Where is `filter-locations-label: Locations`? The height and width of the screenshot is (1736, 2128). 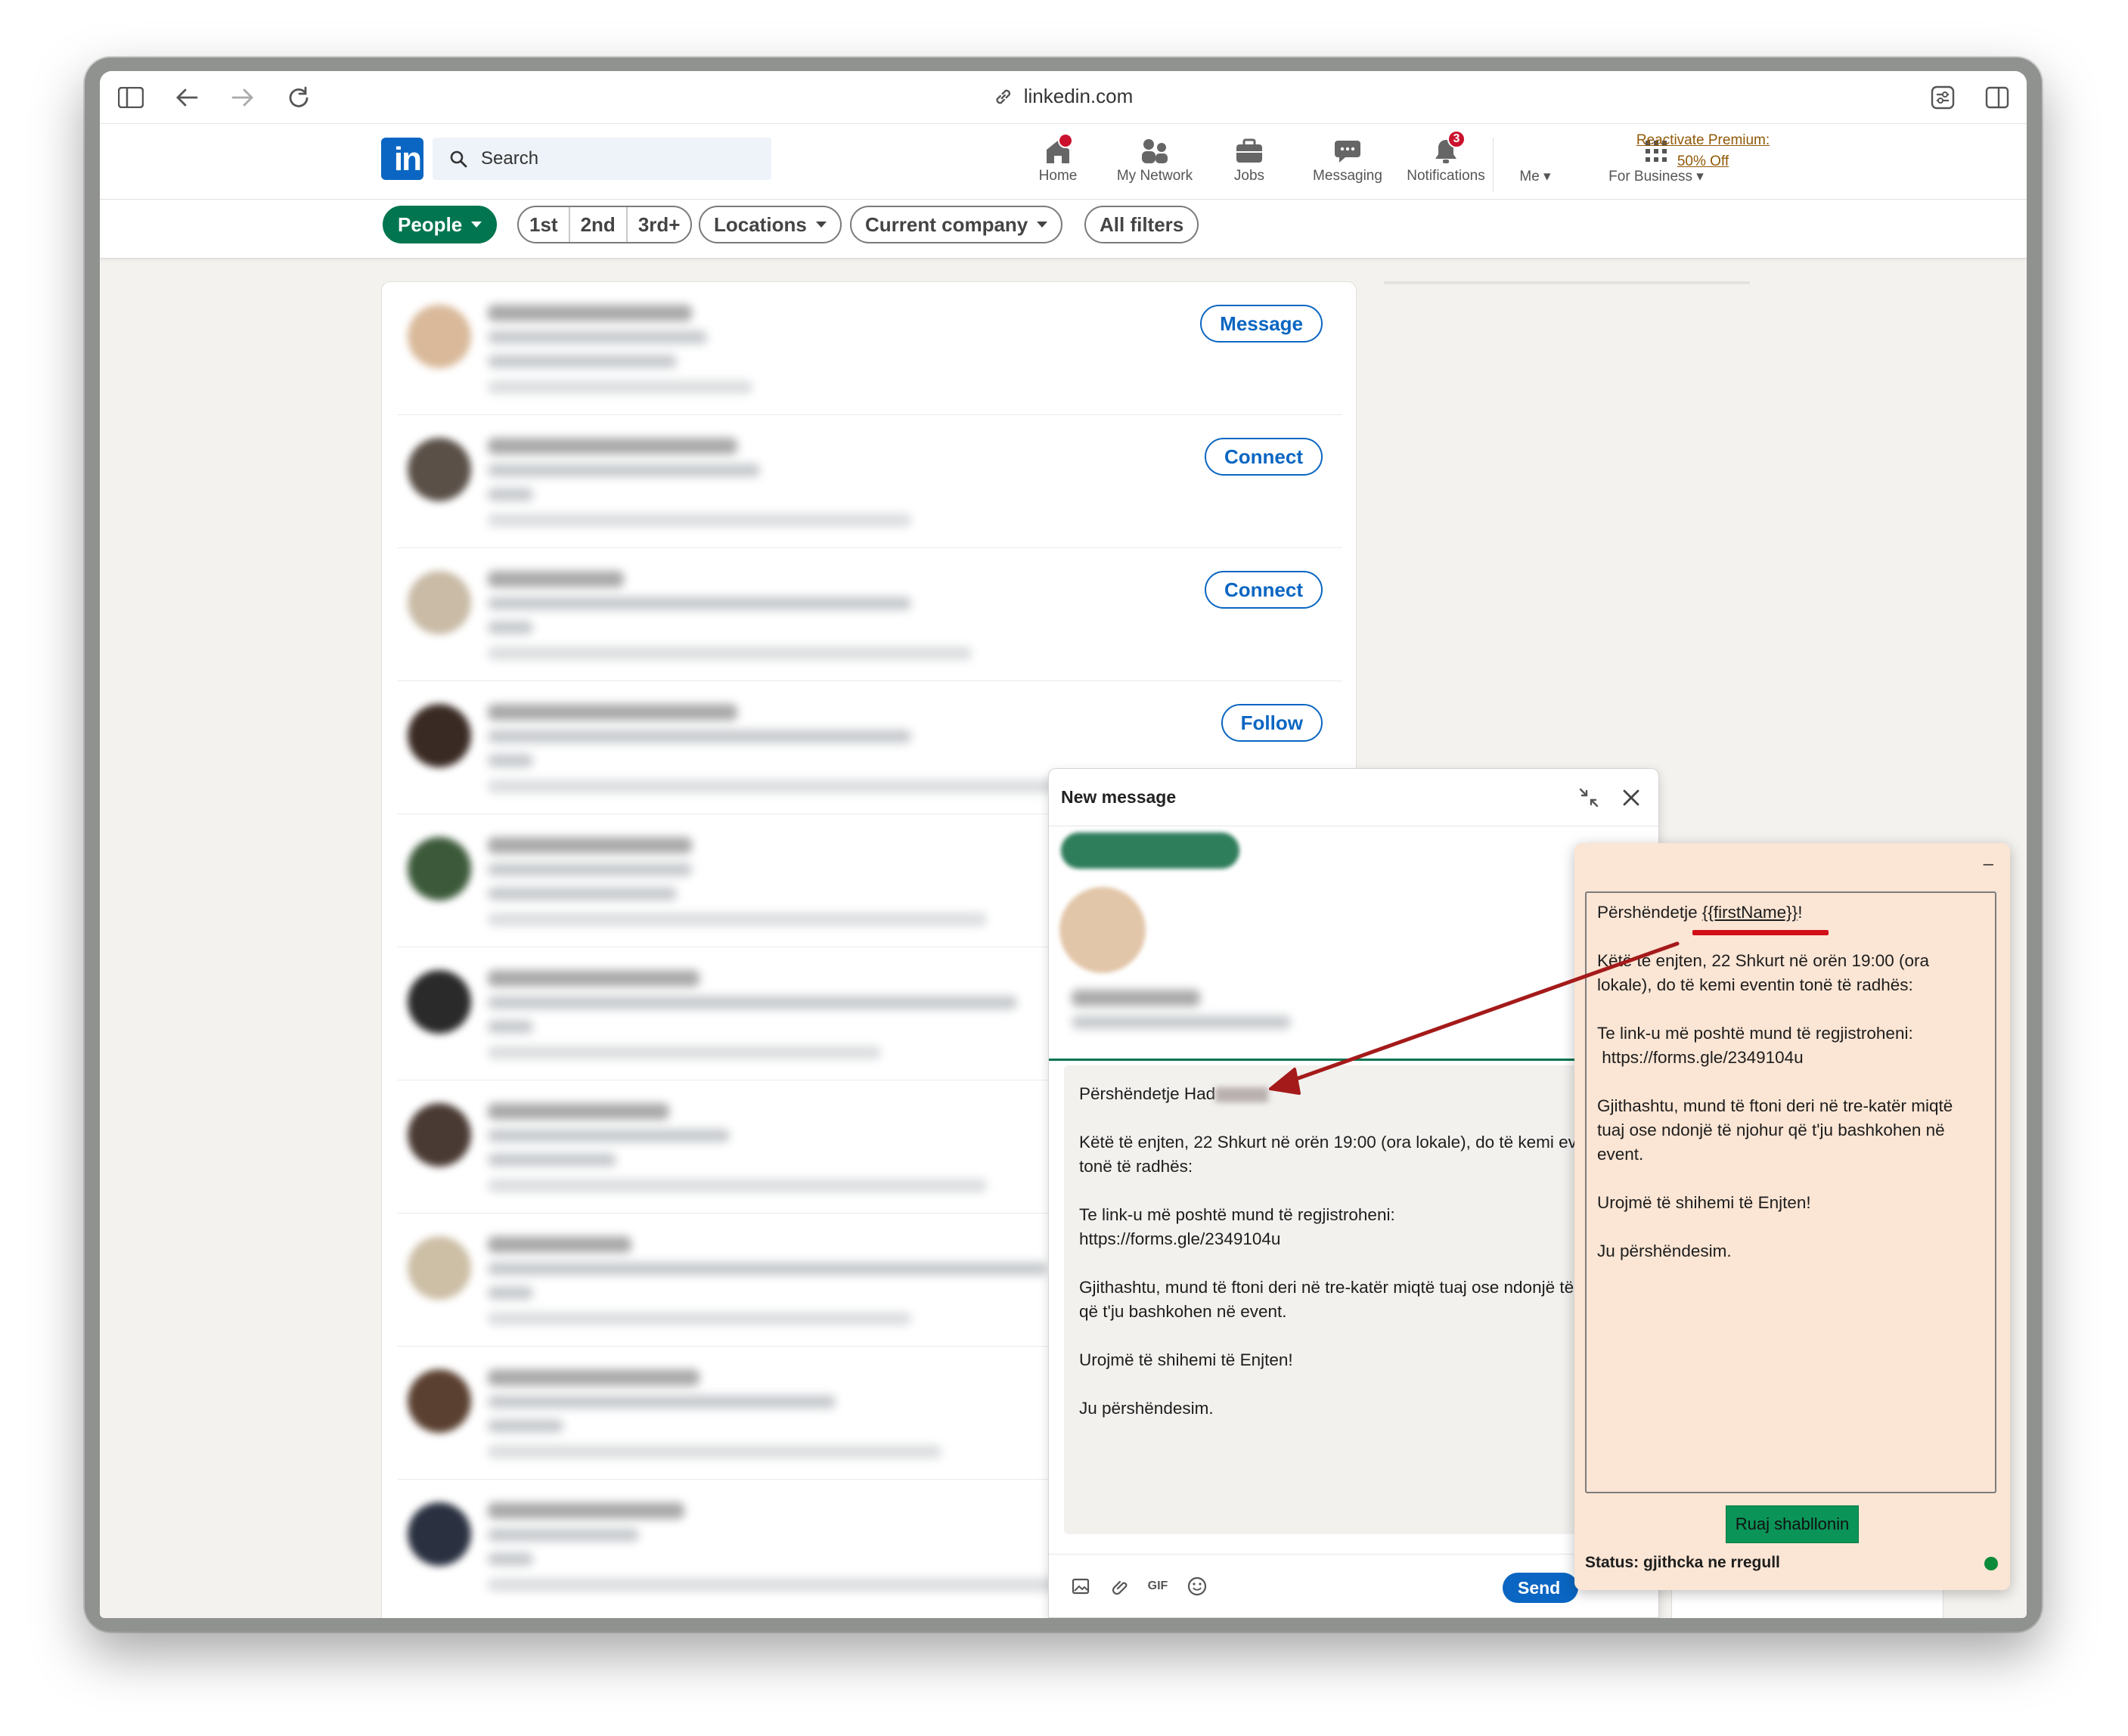 filter-locations-label: Locations is located at coordinates (760, 224).